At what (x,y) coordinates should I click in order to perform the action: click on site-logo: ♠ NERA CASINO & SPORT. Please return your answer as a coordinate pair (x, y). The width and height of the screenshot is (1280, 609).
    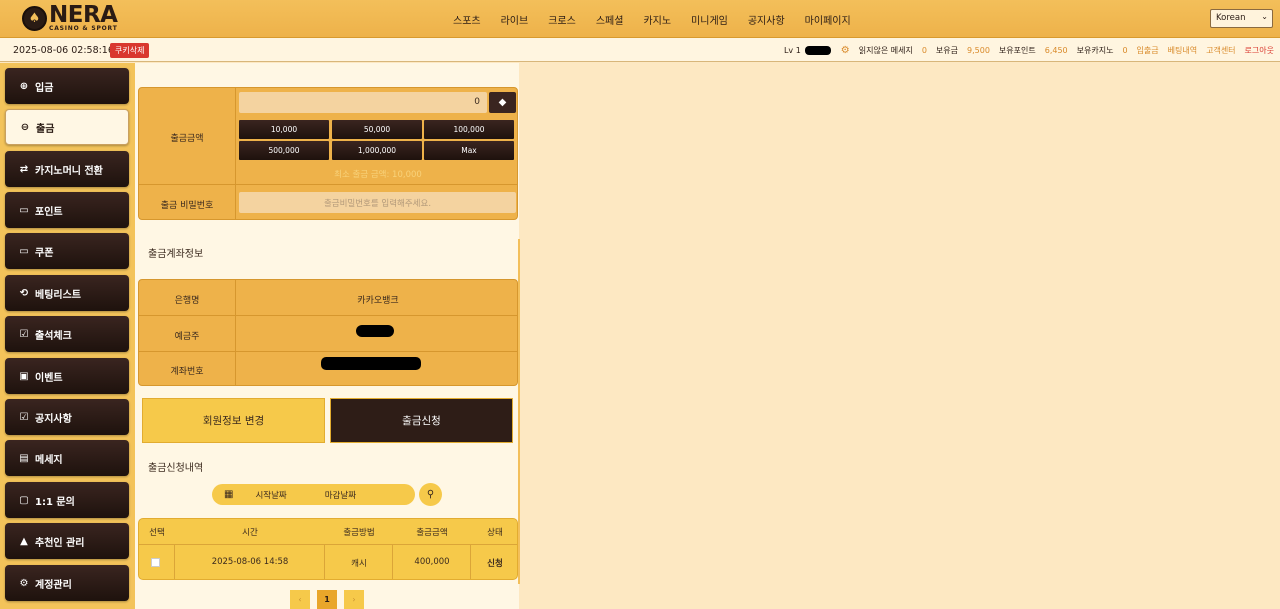
    Looking at the image, I should click on (70, 18).